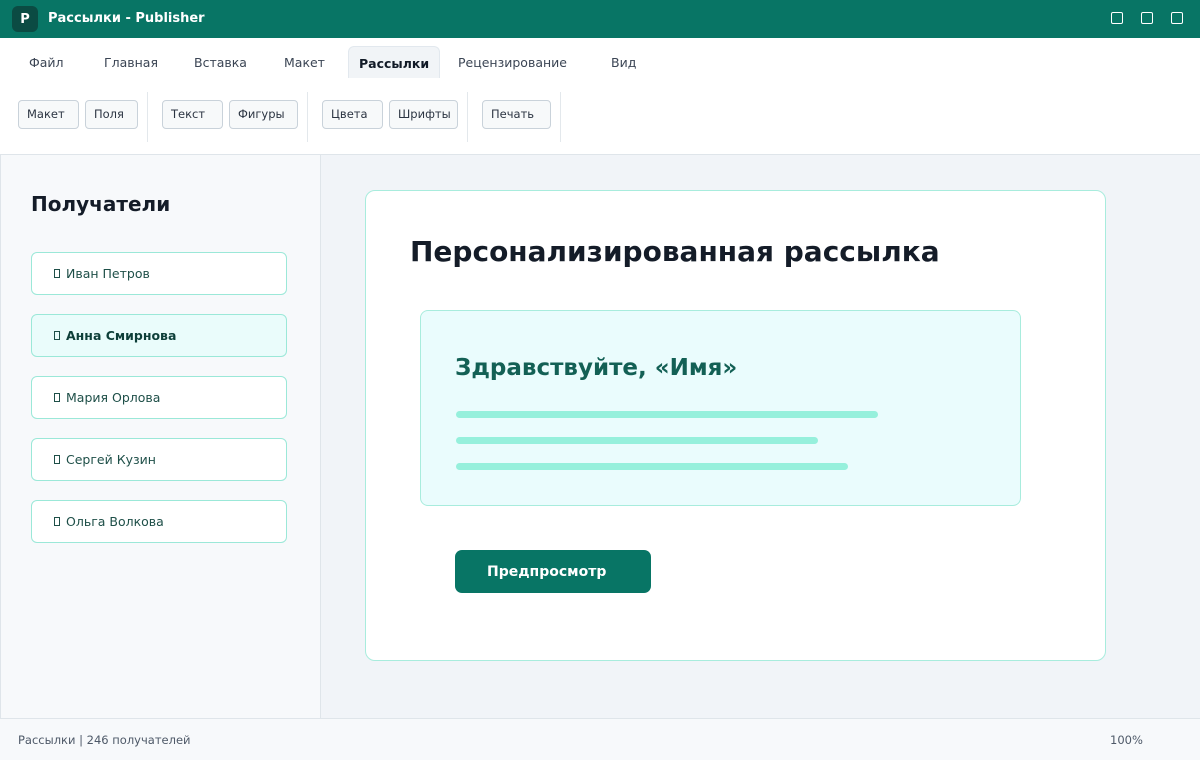  Describe the element at coordinates (220, 62) in the screenshot. I see `tab-insert: Вставка` at that location.